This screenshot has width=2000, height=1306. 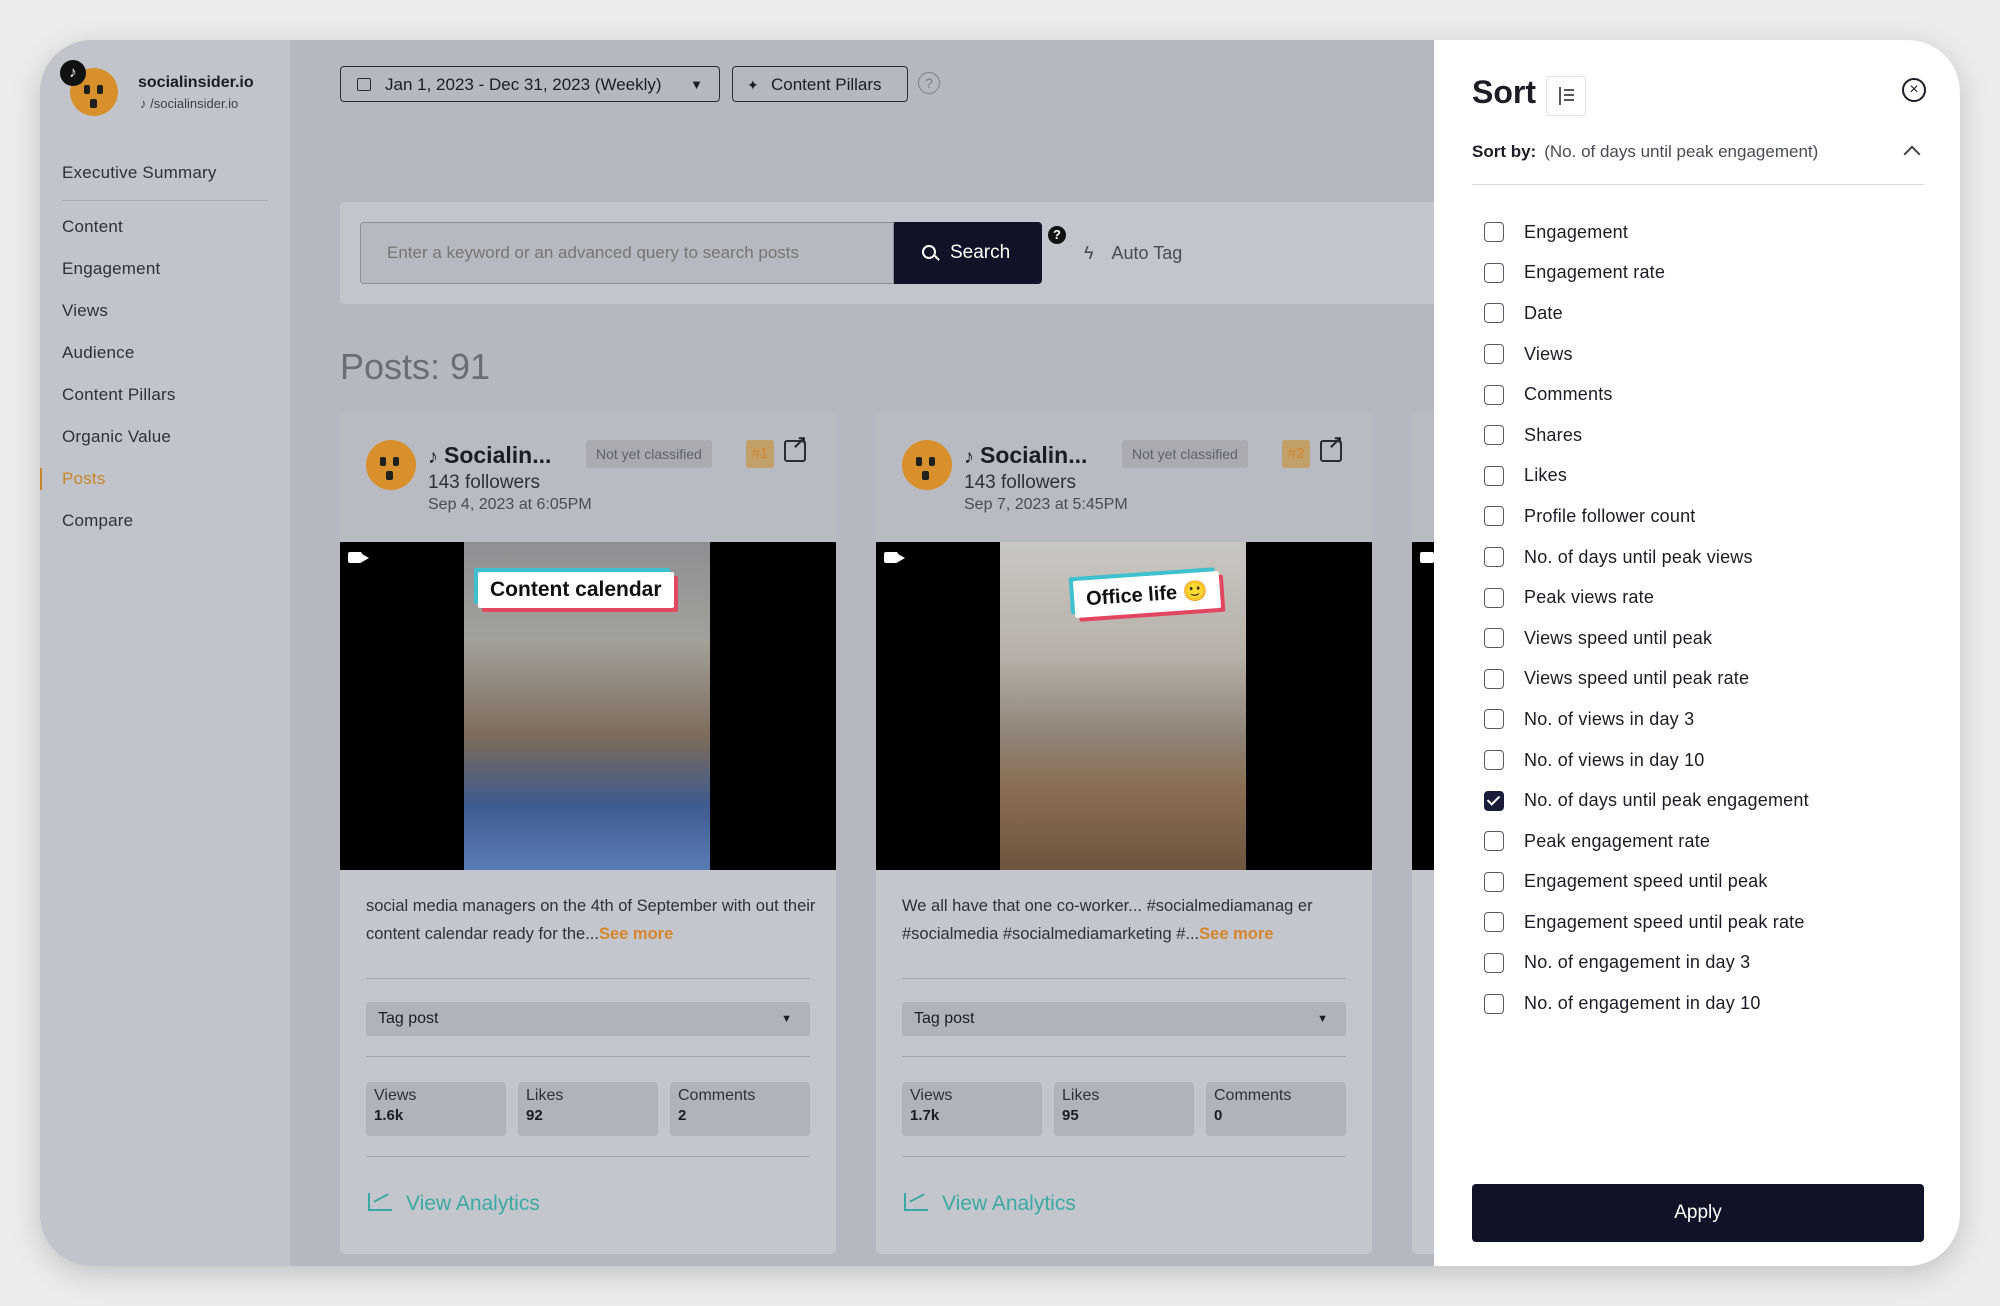 I want to click on post-thumbnail: Office life 🙂, so click(x=1123, y=706).